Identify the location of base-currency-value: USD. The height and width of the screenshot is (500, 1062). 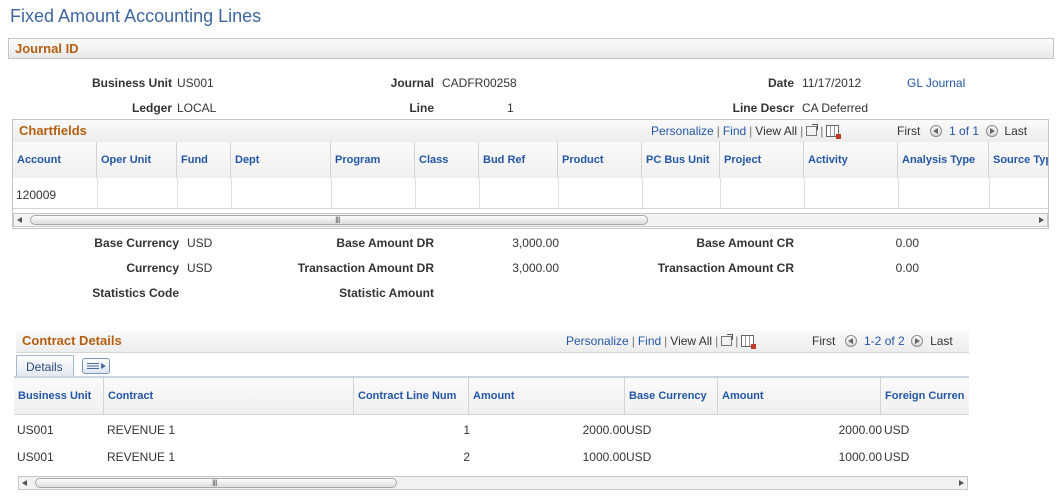
(200, 243).